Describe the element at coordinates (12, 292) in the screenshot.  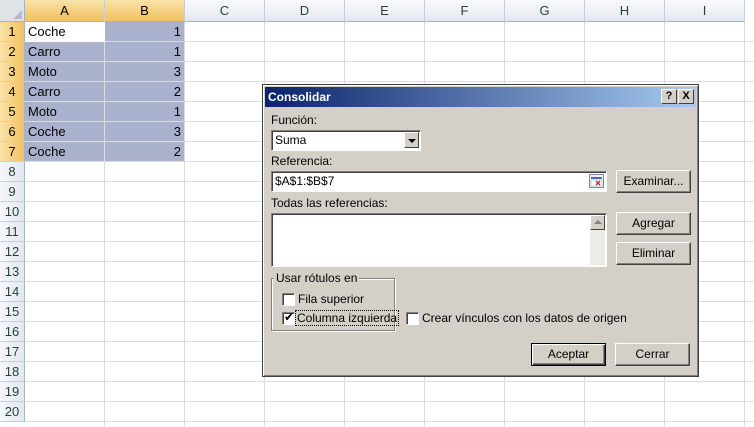
I see `row-header-14: 14` at that location.